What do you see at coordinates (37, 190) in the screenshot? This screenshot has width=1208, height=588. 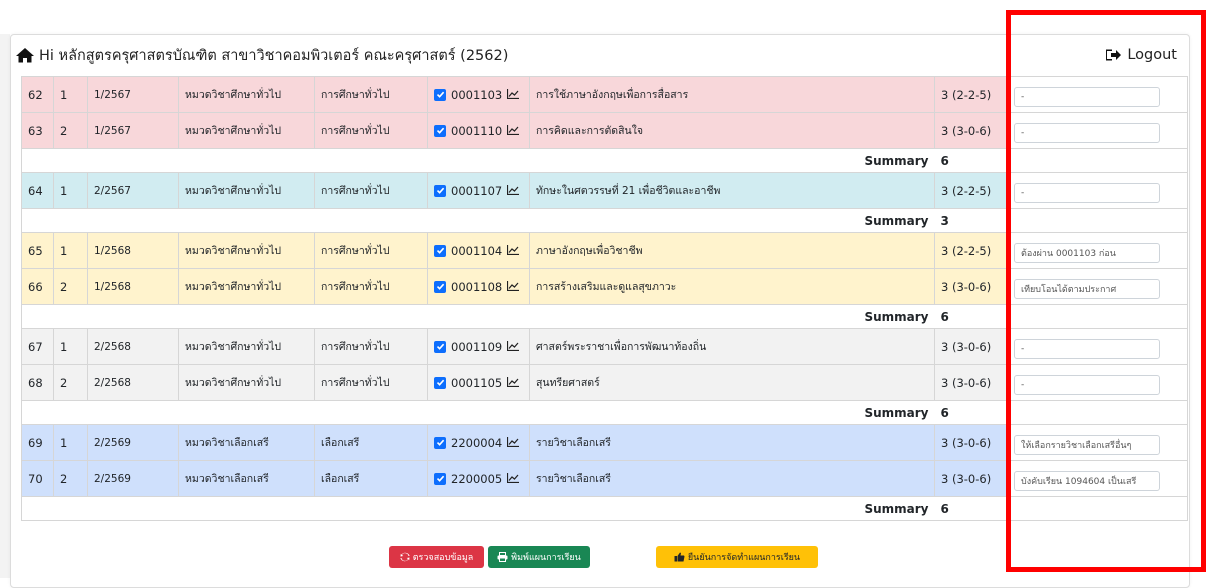 I see `row-number: 64` at bounding box center [37, 190].